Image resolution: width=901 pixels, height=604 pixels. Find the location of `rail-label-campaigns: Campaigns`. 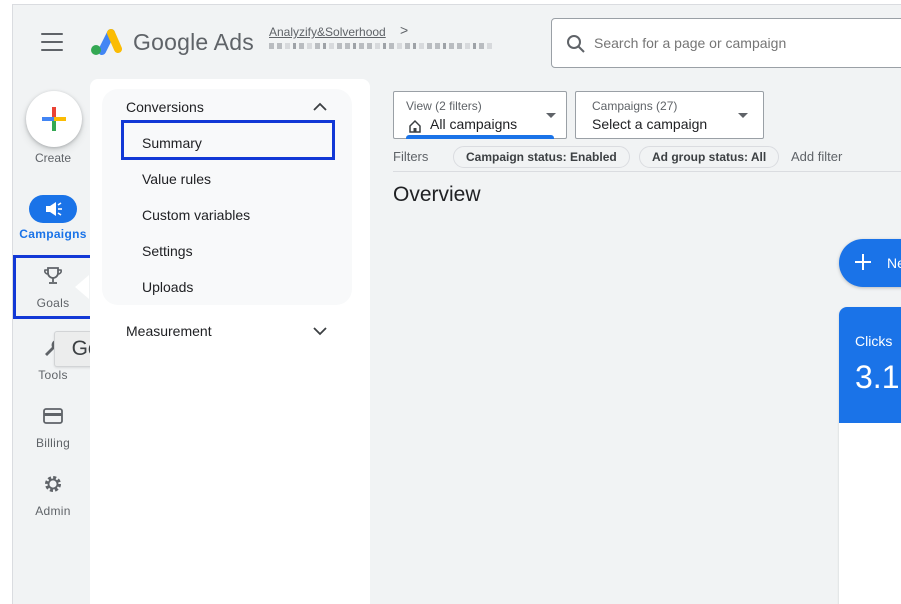

rail-label-campaigns: Campaigns is located at coordinates (53, 234).